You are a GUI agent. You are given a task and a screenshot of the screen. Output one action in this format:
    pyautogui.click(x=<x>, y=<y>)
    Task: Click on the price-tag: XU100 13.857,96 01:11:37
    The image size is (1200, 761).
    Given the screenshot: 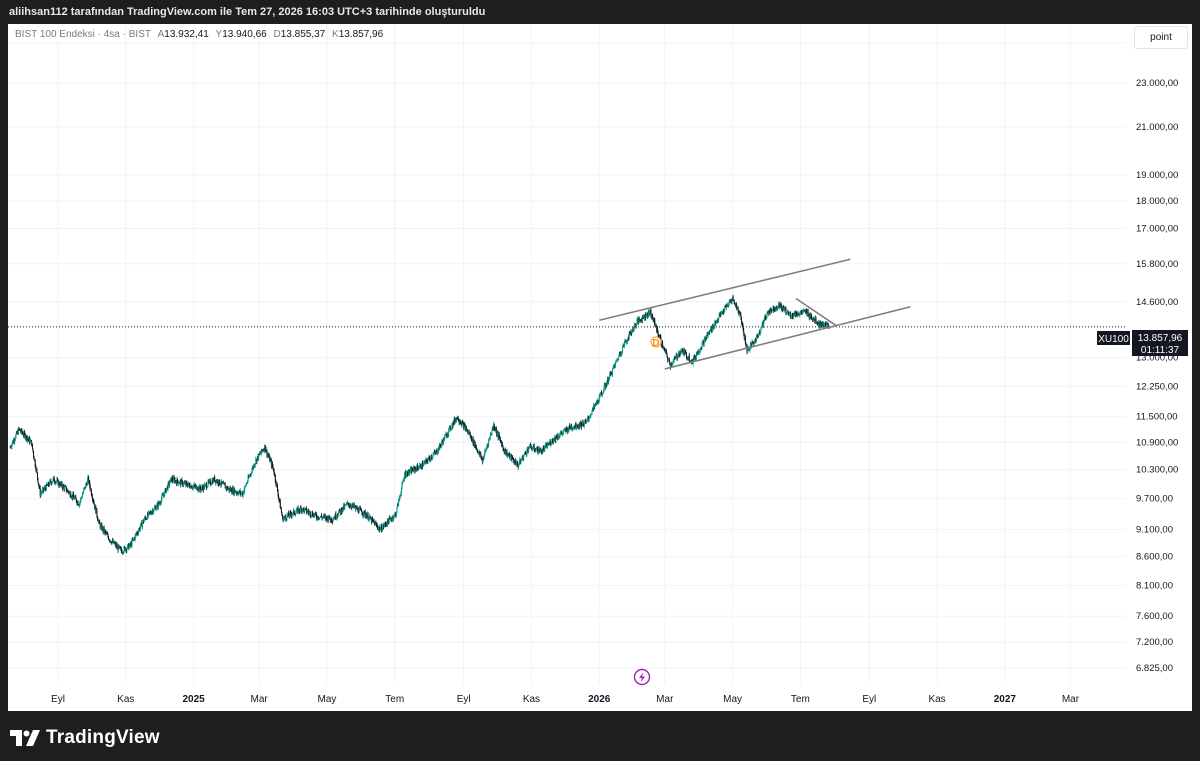 What is the action you would take?
    pyautogui.click(x=1142, y=343)
    